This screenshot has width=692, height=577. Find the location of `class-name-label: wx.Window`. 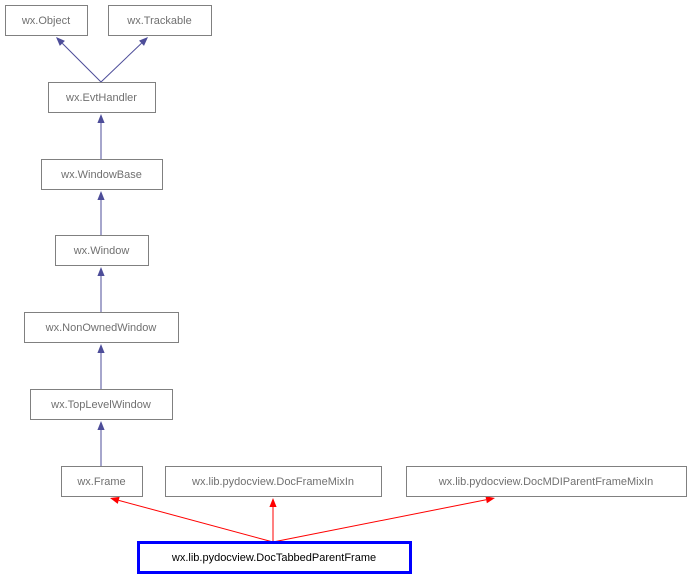

class-name-label: wx.Window is located at coordinates (101, 251).